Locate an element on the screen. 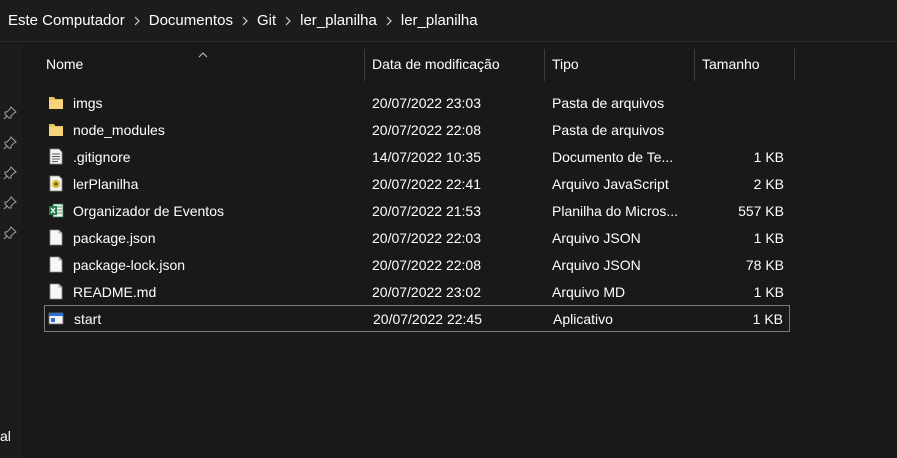 Image resolution: width=897 pixels, height=458 pixels. file-date: 14/07/2022 10:35 is located at coordinates (426, 156).